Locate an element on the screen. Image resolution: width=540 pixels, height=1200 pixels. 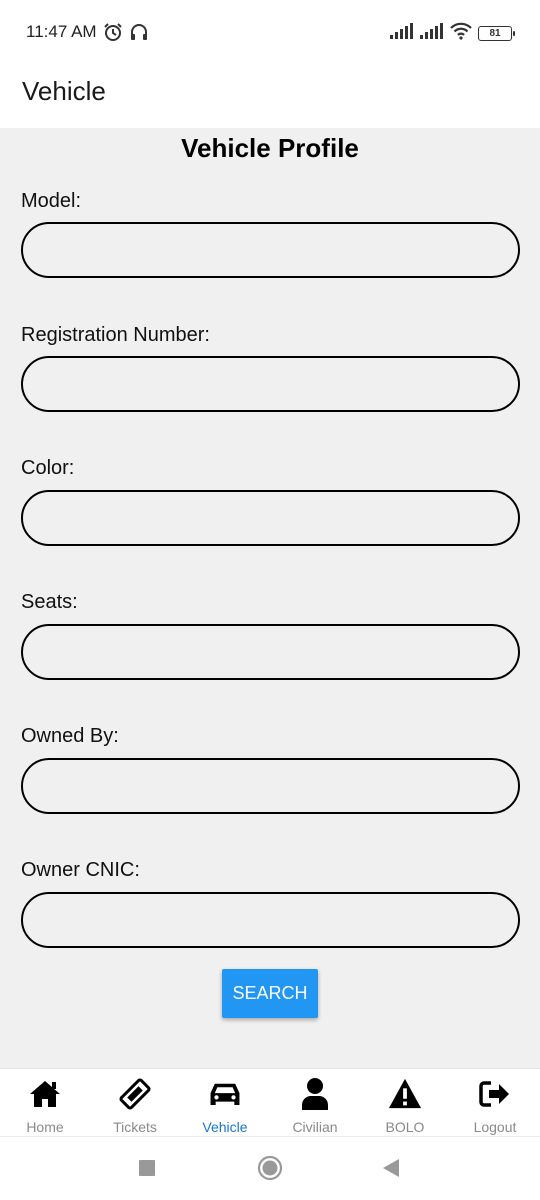
model-input is located at coordinates (270, 250).